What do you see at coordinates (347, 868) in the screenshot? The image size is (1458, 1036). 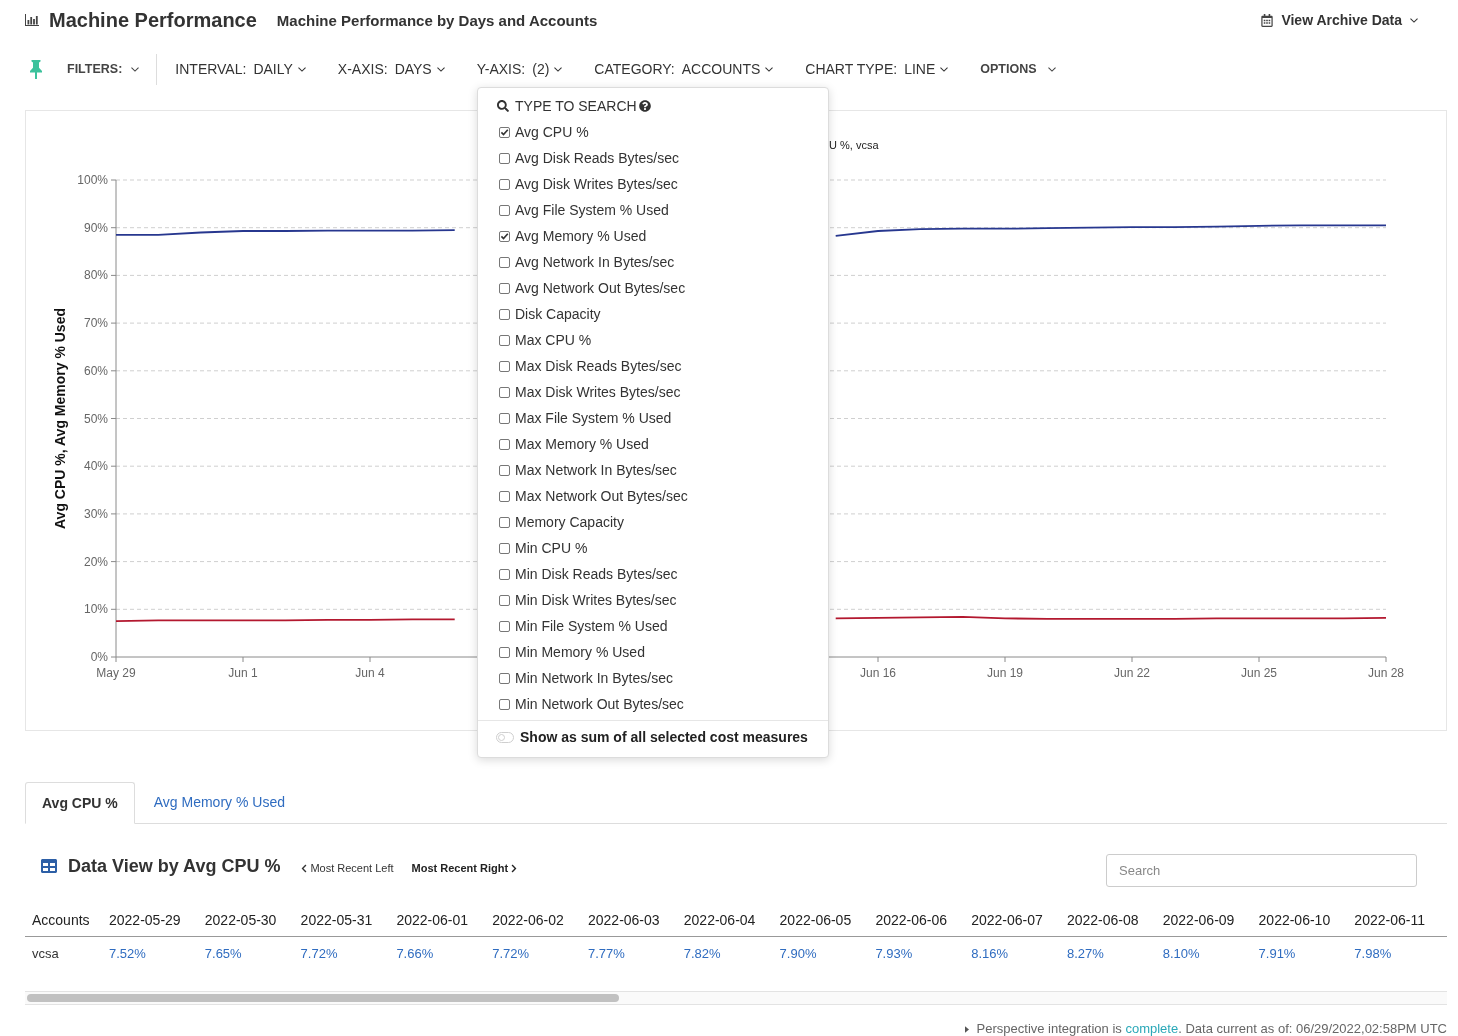 I see `order-option: Most Recent Left` at bounding box center [347, 868].